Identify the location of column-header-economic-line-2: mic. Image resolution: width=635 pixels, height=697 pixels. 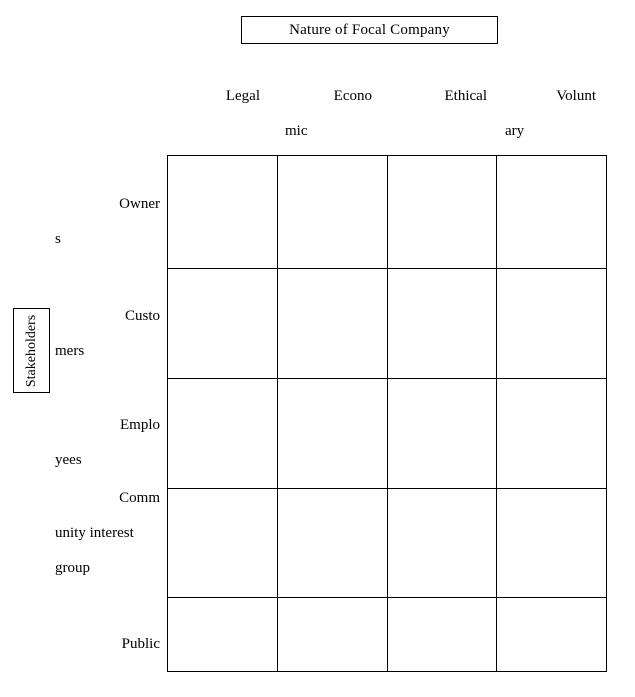
(296, 131).